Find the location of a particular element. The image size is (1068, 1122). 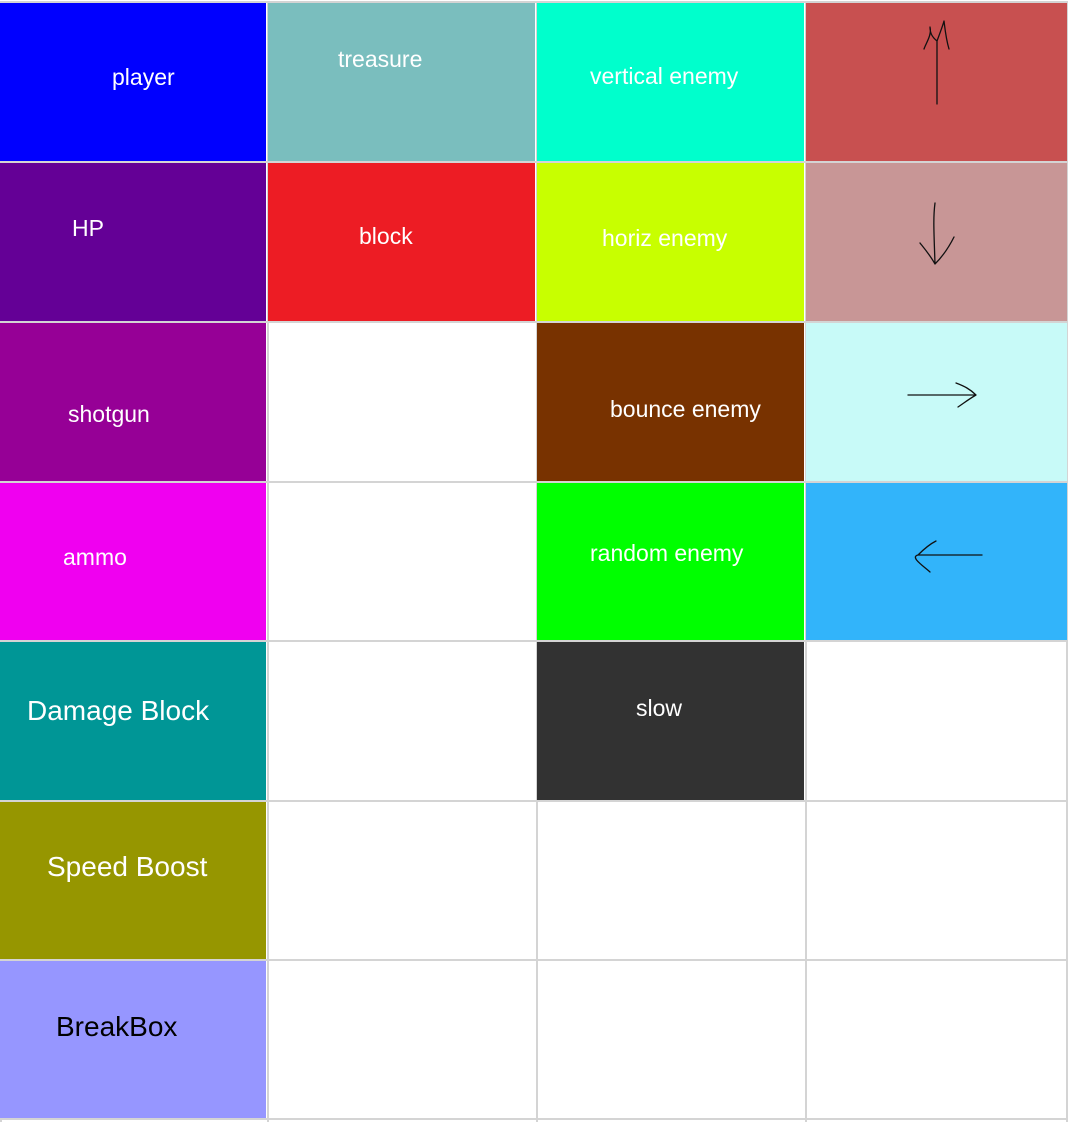

tile-label: bounce enemy is located at coordinates (685, 409).